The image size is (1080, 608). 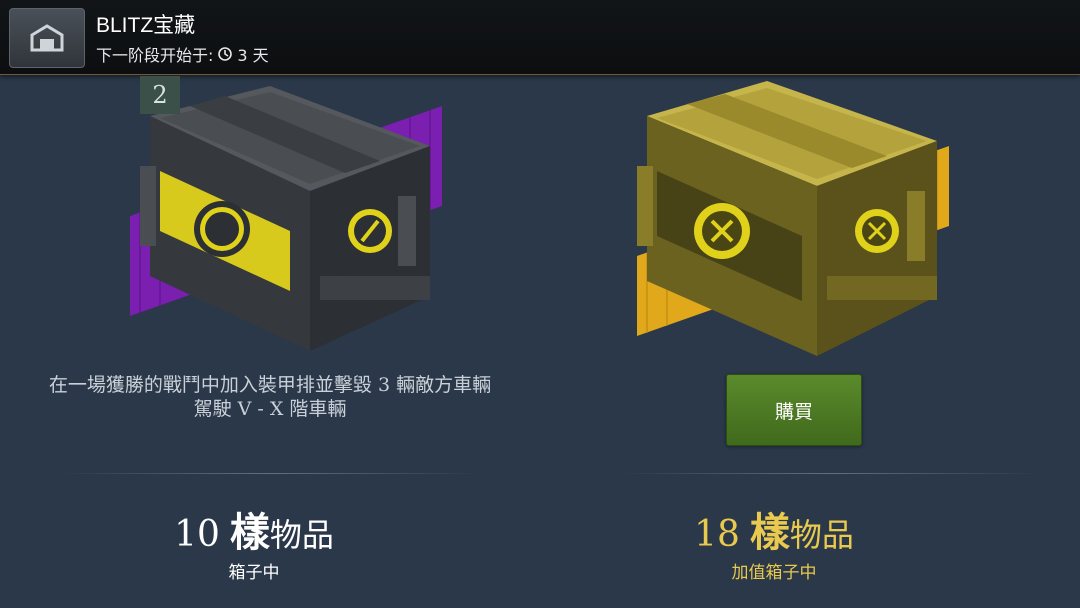 I want to click on tier-requirement: 駕駛 V - X 階車輛, so click(x=270, y=409).